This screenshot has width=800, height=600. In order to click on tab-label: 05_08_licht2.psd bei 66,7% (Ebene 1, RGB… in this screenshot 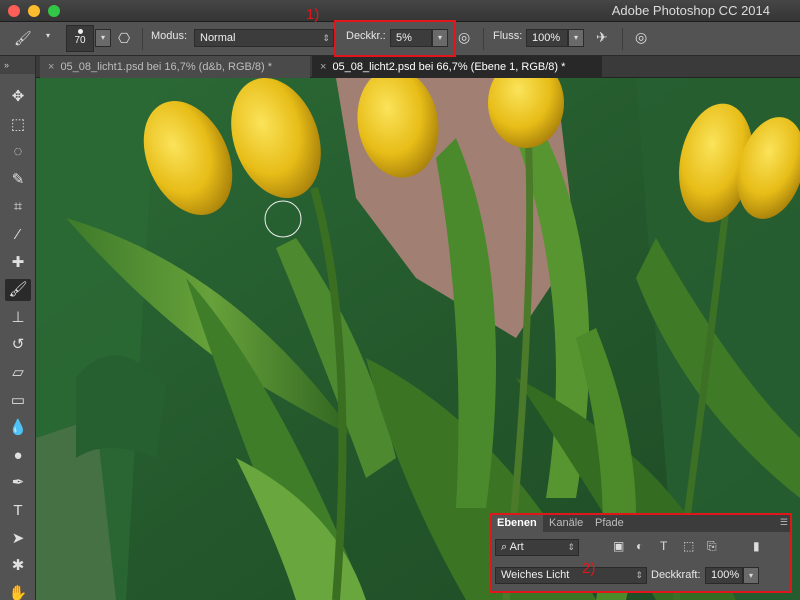, I will do `click(449, 67)`.